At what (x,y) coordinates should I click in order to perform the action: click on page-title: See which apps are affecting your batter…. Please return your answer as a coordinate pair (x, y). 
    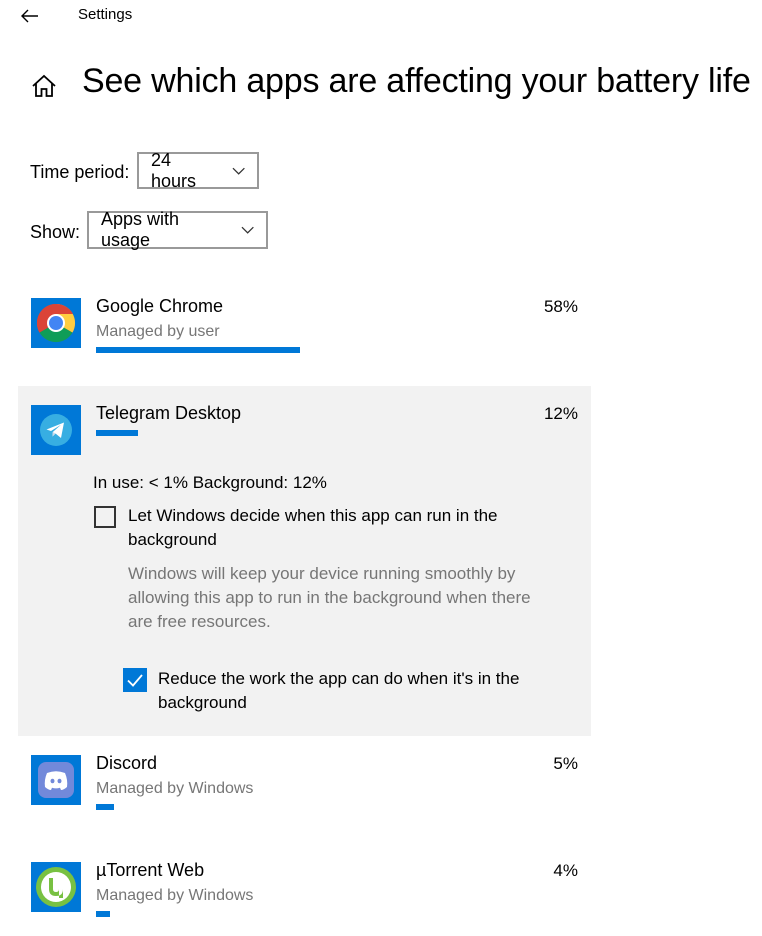
    Looking at the image, I should click on (416, 81).